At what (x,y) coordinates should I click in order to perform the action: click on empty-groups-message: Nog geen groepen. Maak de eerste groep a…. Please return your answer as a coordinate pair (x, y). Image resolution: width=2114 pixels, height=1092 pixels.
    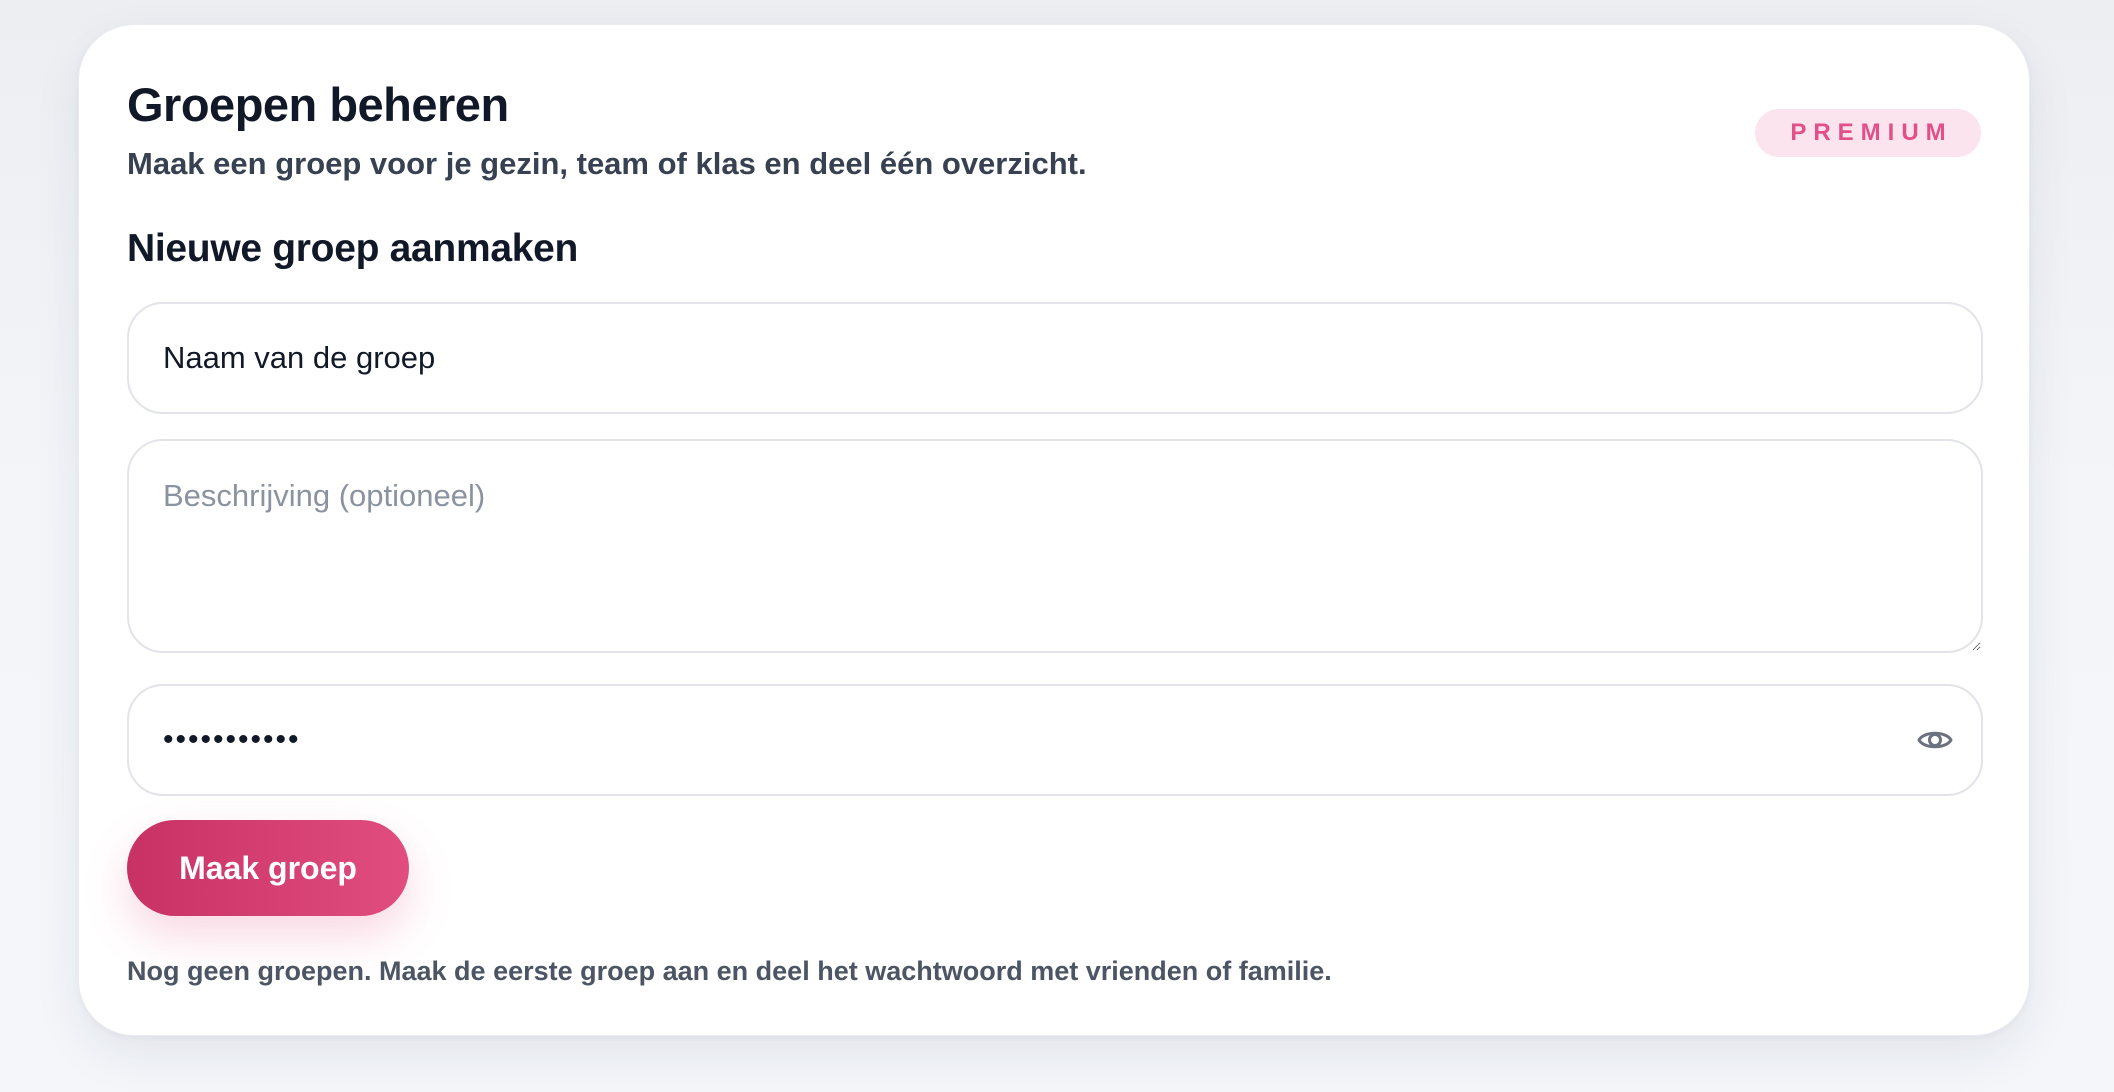
    Looking at the image, I should click on (729, 971).